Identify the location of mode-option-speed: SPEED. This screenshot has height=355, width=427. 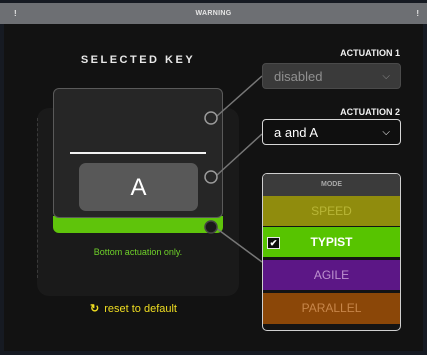
(331, 211).